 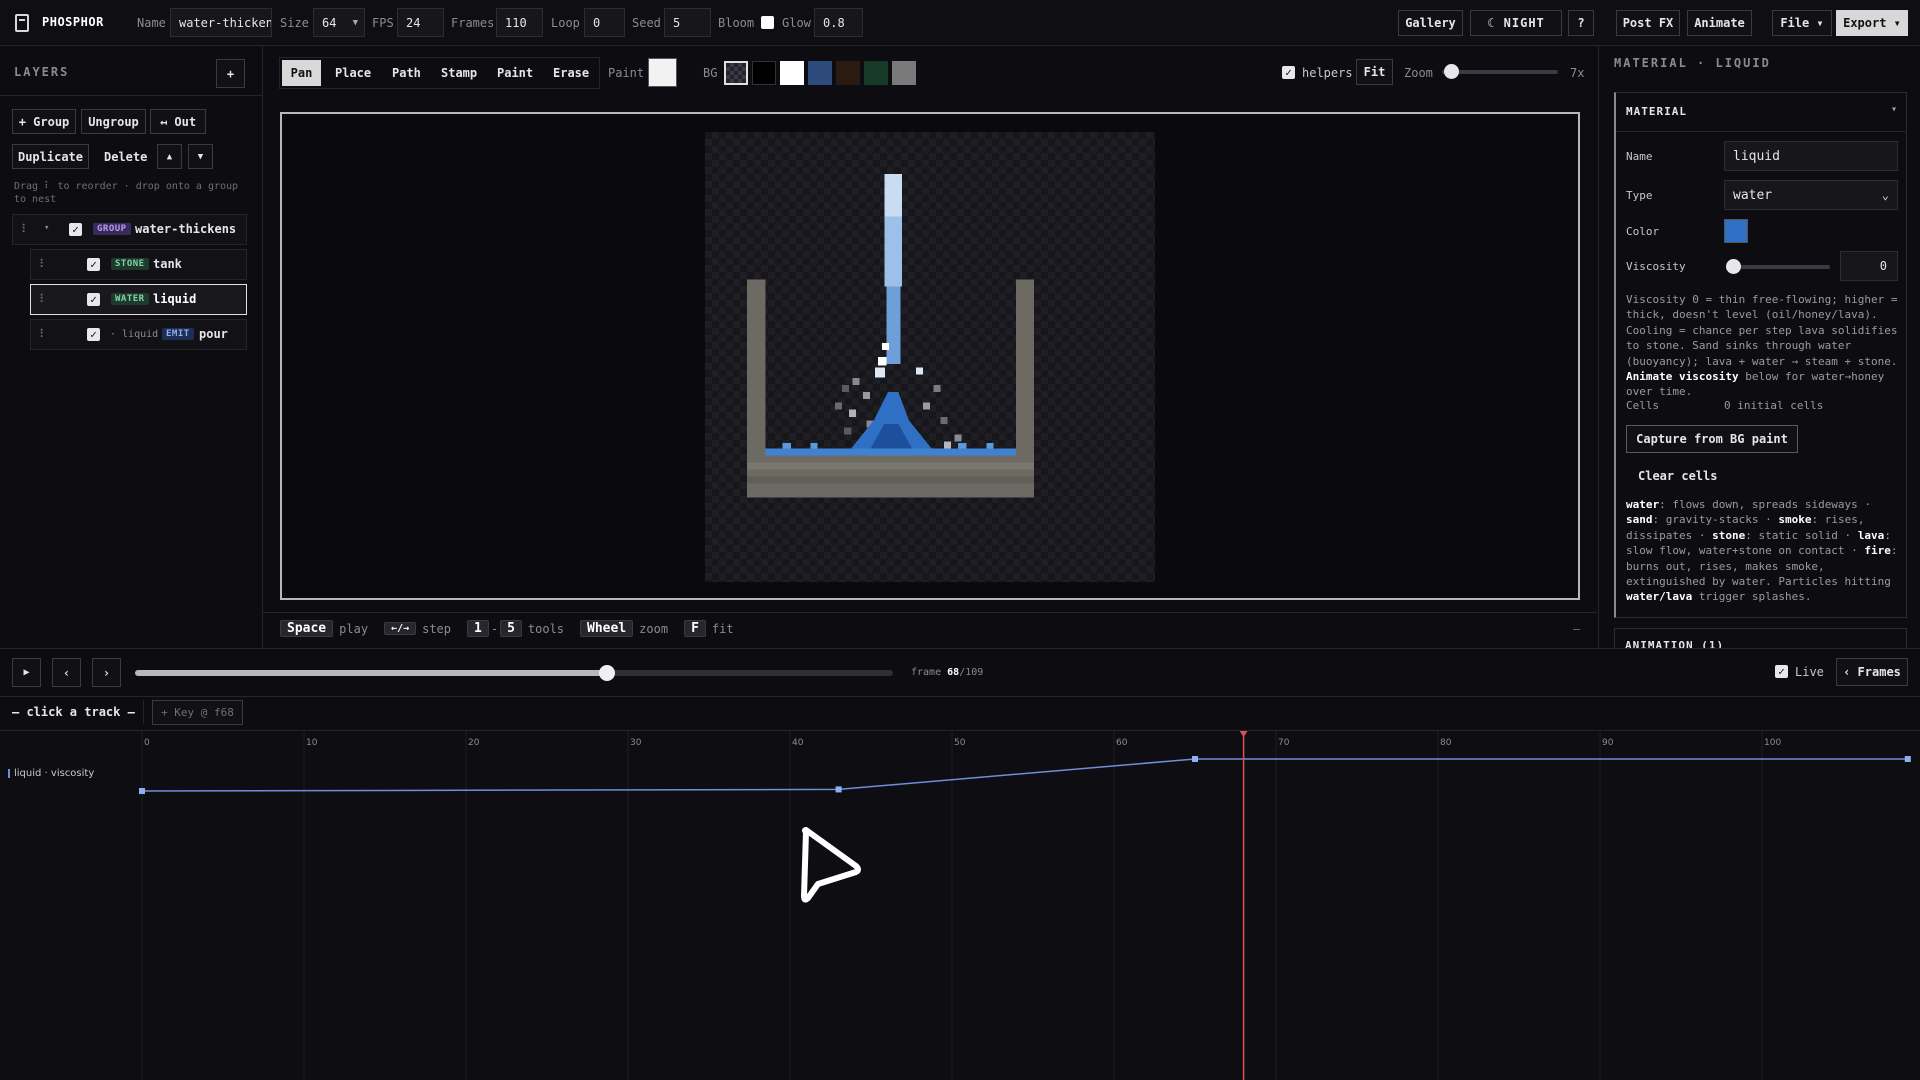 What do you see at coordinates (383, 23) in the screenshot?
I see `fps-label: FPS` at bounding box center [383, 23].